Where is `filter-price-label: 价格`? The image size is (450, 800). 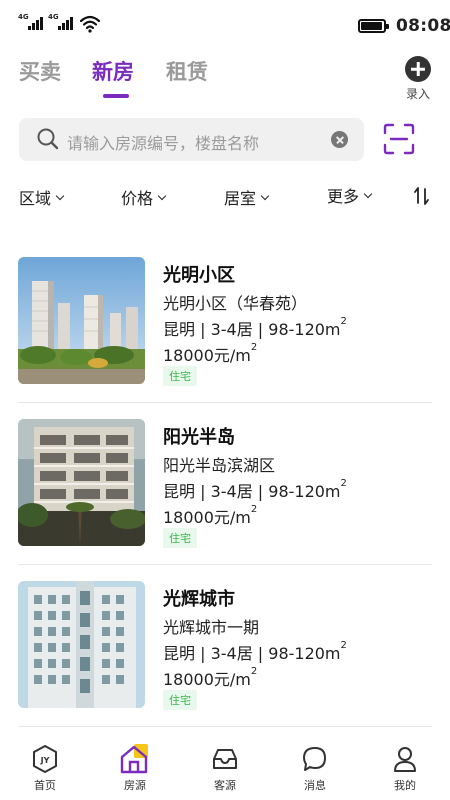 filter-price-label: 价格 is located at coordinates (137, 198).